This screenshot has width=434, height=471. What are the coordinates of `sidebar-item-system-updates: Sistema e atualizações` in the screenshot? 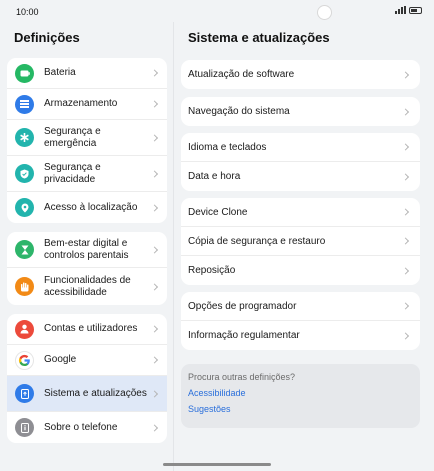 It's located at (87, 394).